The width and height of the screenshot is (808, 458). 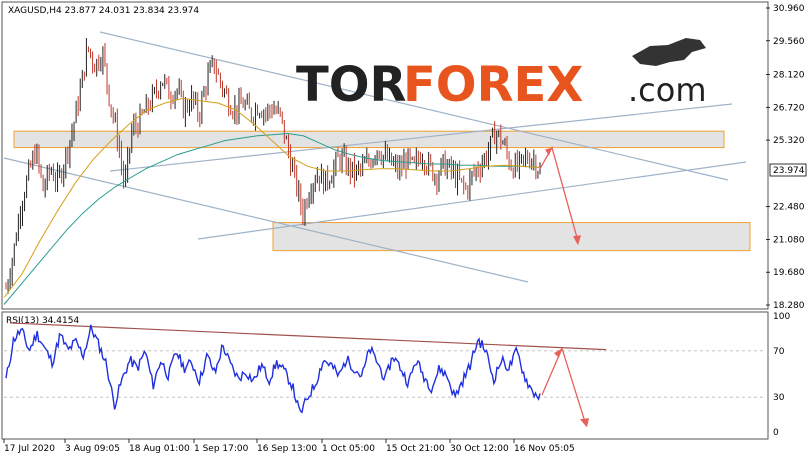 What do you see at coordinates (221, 449) in the screenshot?
I see `x-tick-label: 1 Sep 17:00` at bounding box center [221, 449].